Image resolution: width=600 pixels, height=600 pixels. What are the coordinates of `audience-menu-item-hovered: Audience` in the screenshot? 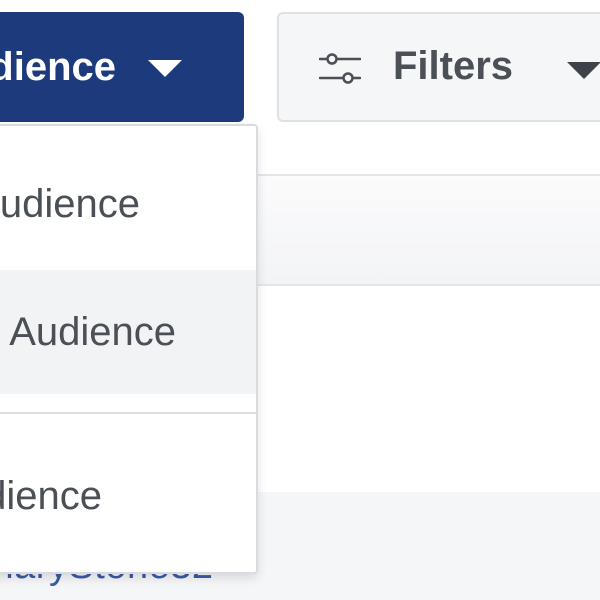 It's located at (128, 332).